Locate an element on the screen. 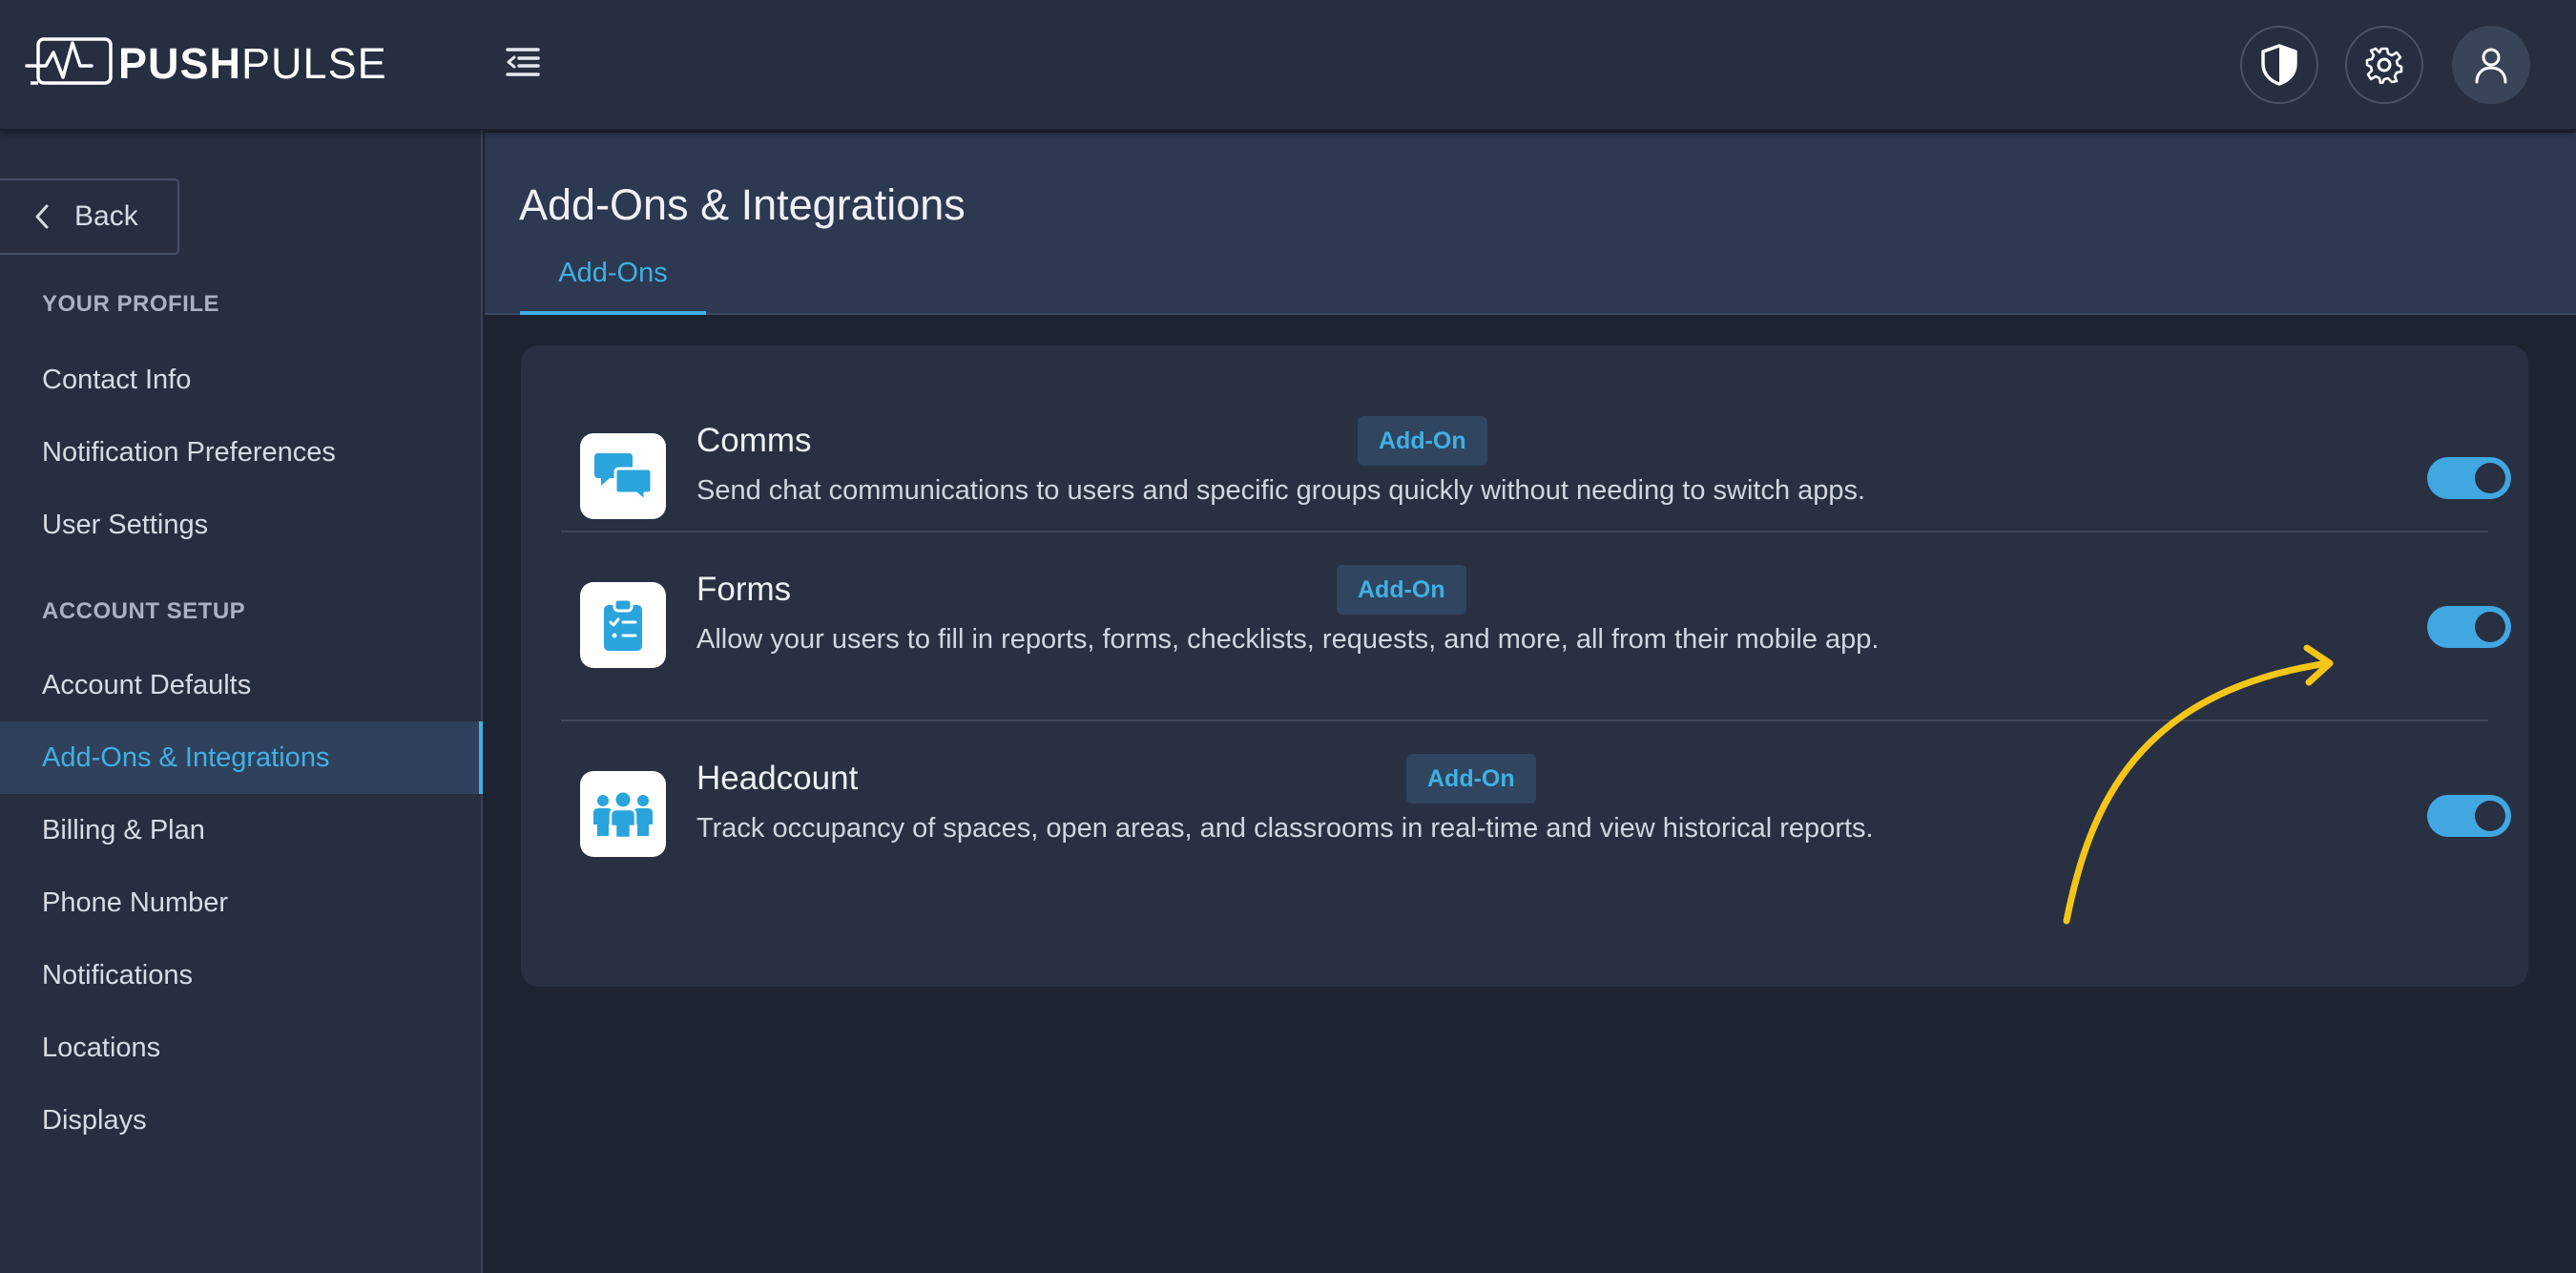 The width and height of the screenshot is (2576, 1273). menu-collapse-button is located at coordinates (523, 62).